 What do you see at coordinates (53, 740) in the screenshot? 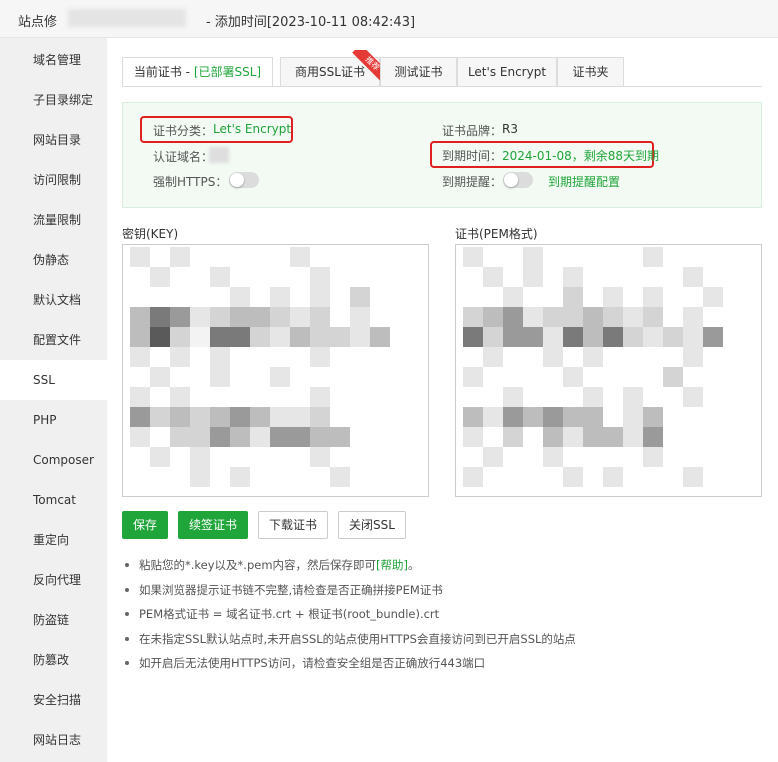
I see `sidebar-item-site-logs: 网站日志` at bounding box center [53, 740].